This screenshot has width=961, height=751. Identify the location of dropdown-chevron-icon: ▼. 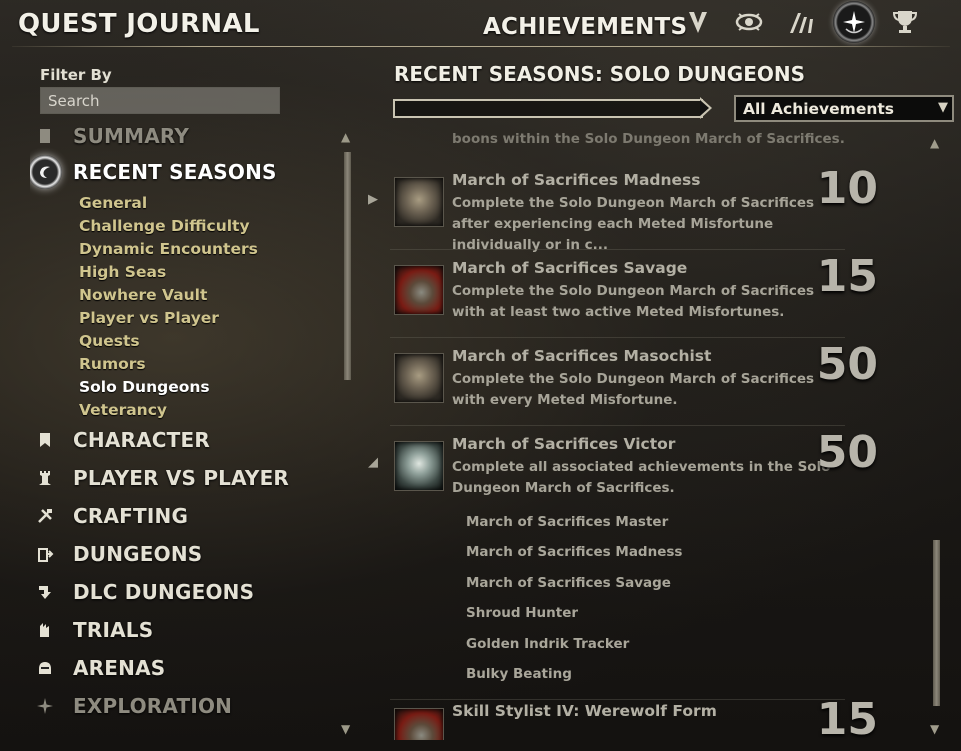
(943, 107).